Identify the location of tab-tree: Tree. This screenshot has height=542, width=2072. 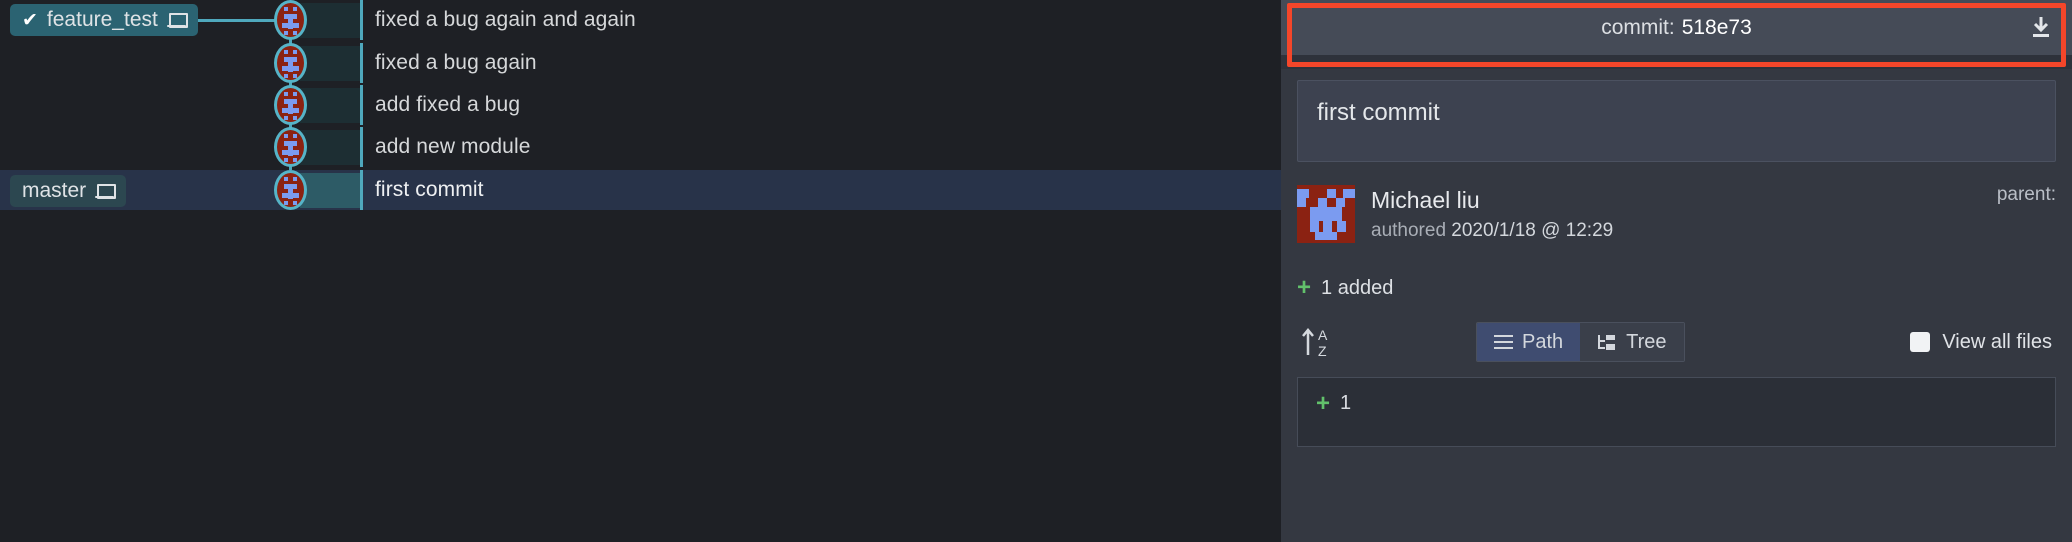
(1632, 342).